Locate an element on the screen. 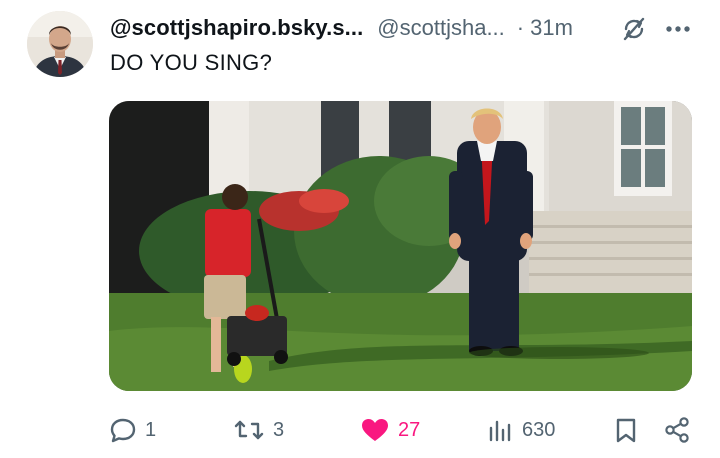 The height and width of the screenshot is (458, 720). views-button: 630 is located at coordinates (521, 430).